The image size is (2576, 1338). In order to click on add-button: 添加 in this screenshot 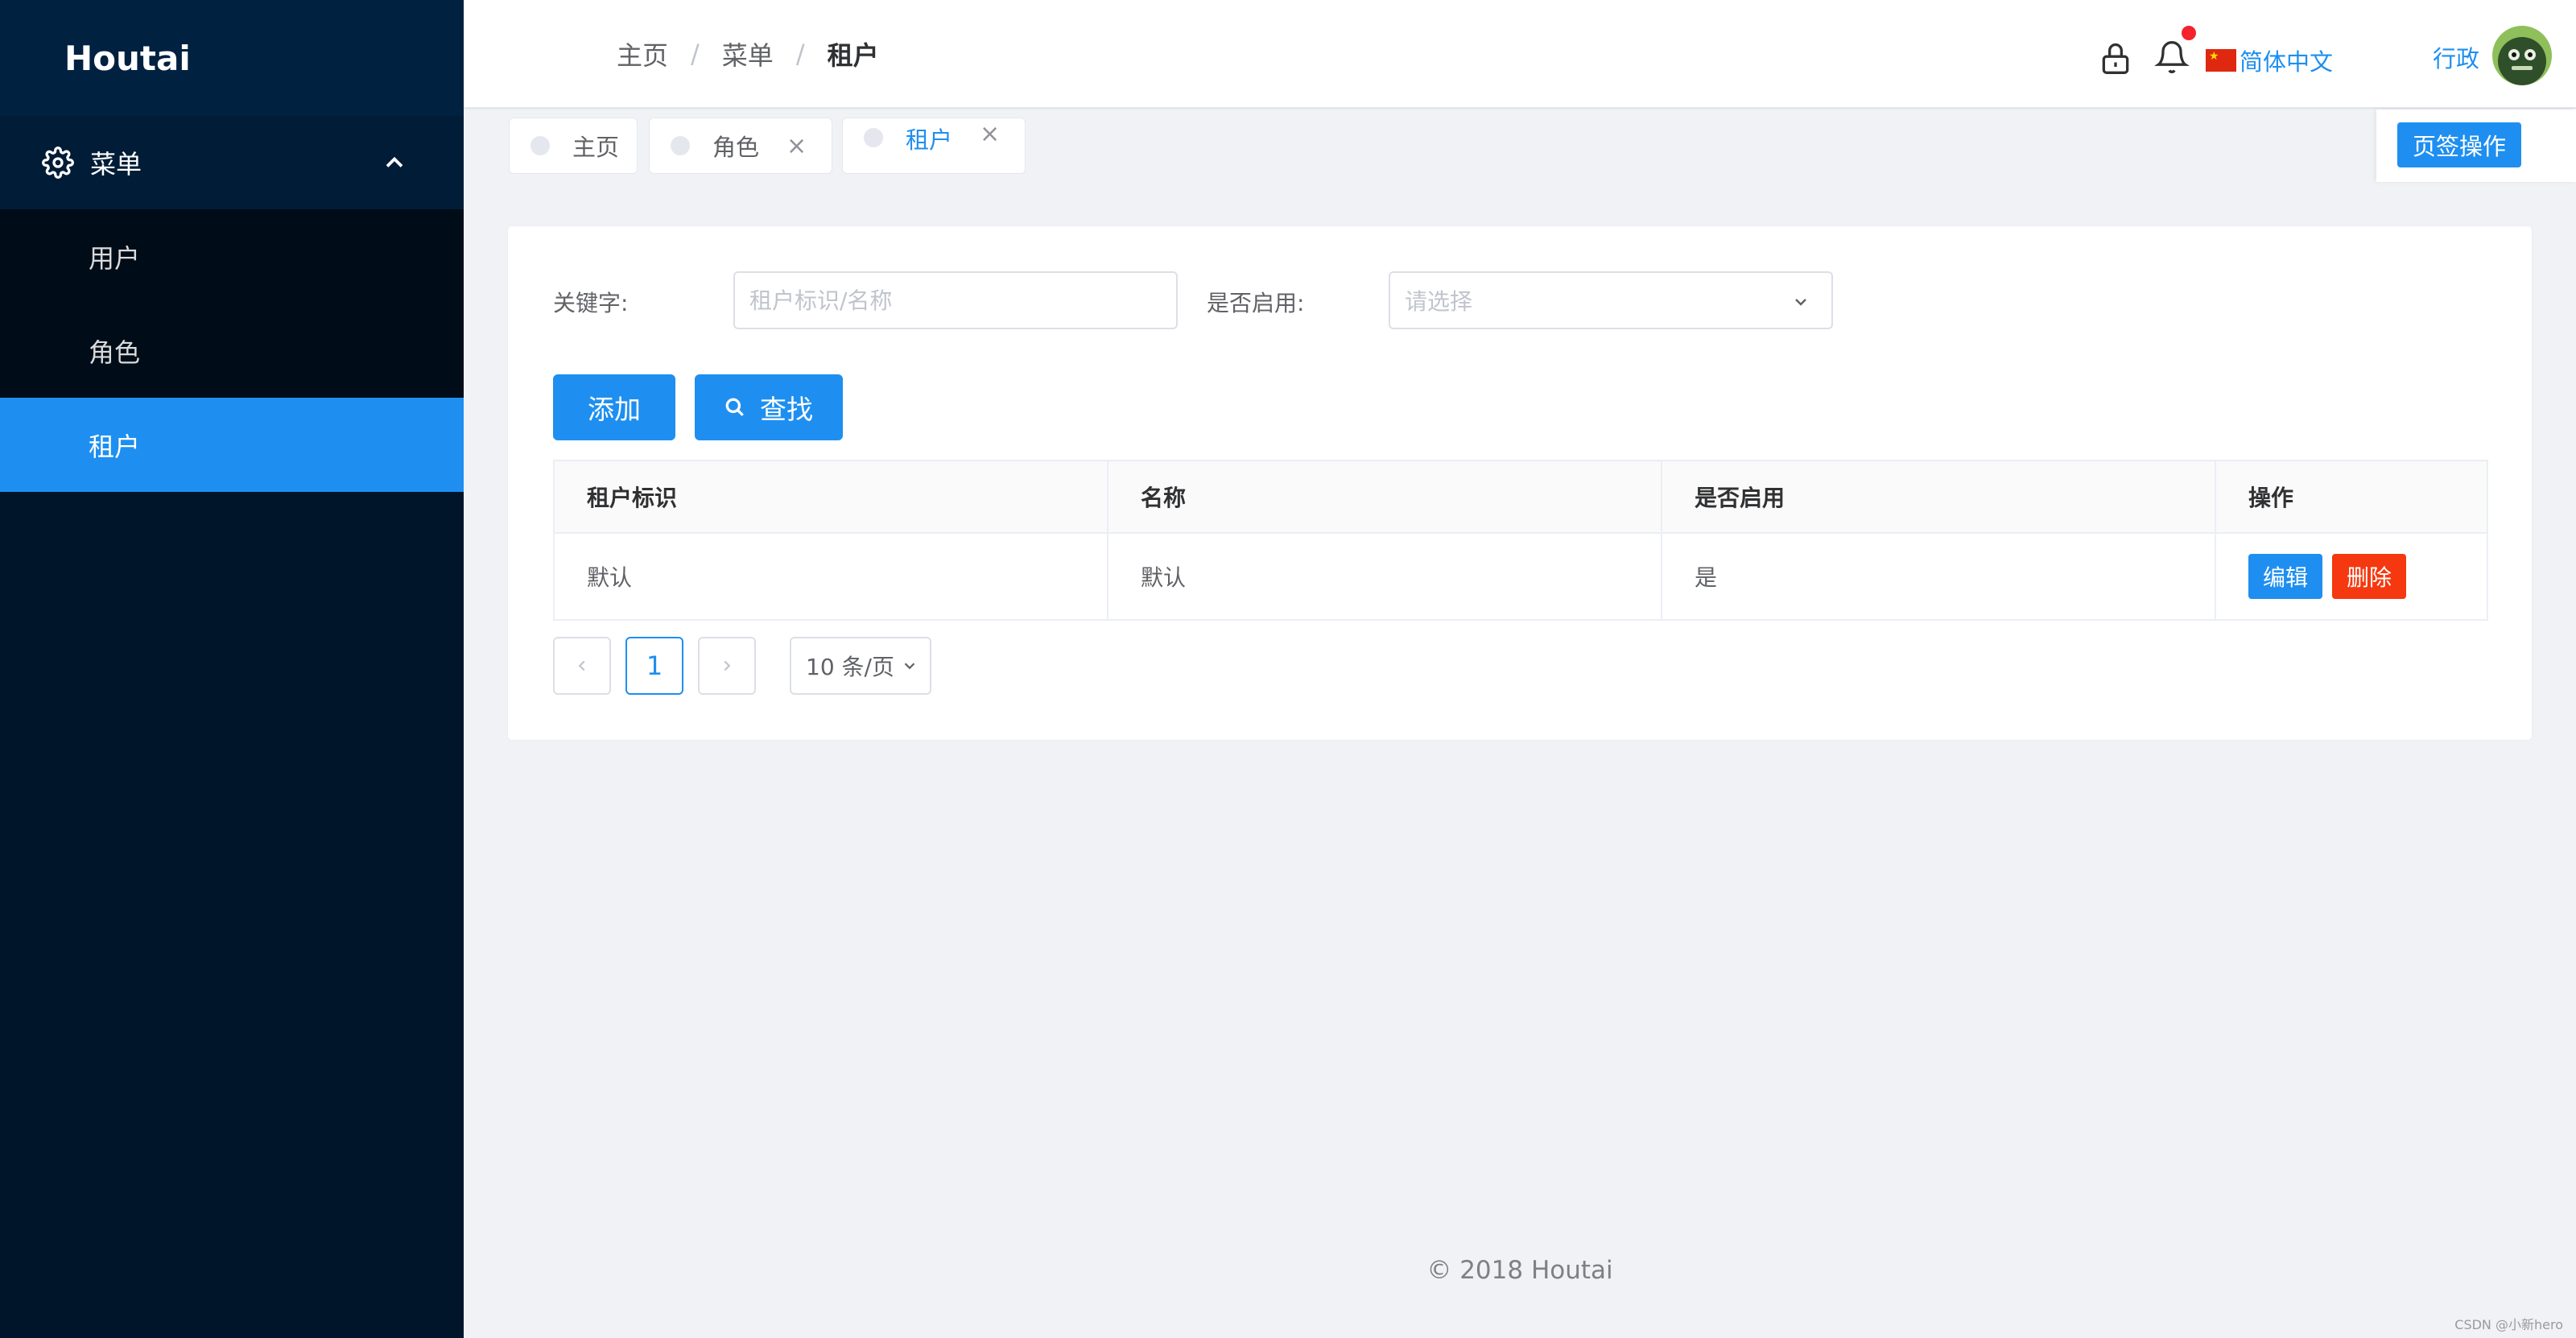, I will do `click(614, 407)`.